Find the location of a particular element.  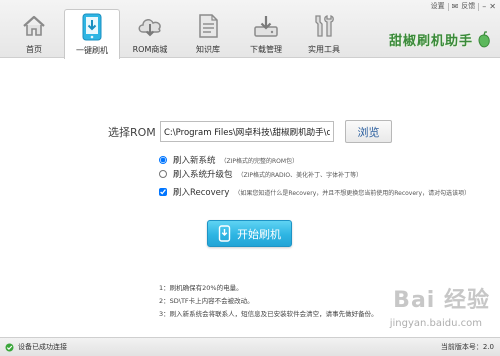

option-label: 刷入Recovery is located at coordinates (201, 193).